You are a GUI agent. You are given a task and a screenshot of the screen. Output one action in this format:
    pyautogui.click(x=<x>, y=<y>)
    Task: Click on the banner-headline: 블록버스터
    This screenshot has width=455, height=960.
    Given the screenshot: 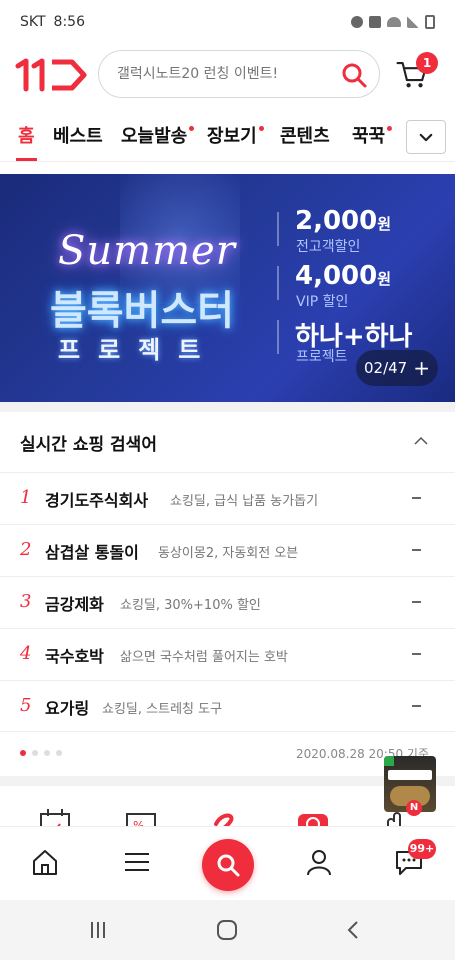 What is the action you would take?
    pyautogui.click(x=142, y=311)
    